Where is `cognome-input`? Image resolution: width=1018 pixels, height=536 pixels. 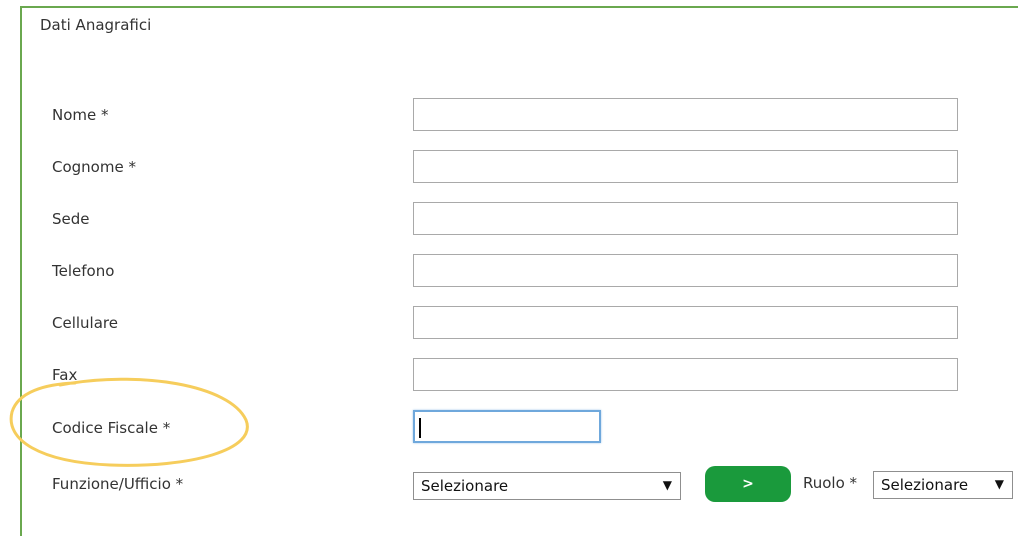
cognome-input is located at coordinates (685, 166).